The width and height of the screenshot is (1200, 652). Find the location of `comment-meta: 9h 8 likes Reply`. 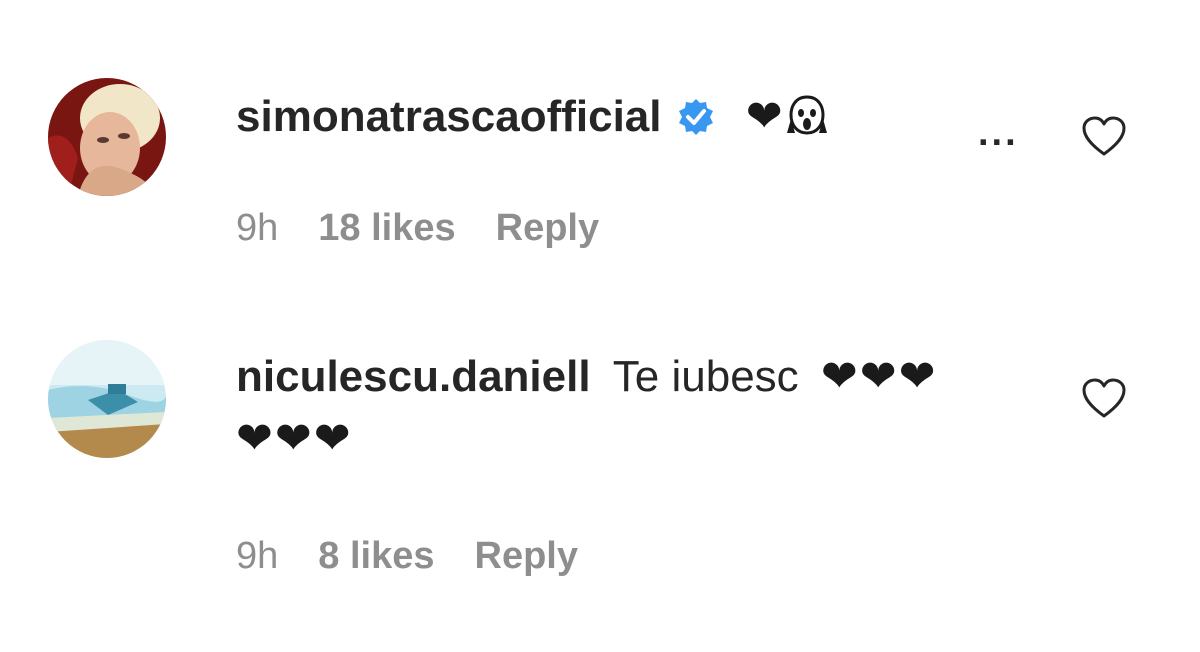

comment-meta: 9h 8 likes Reply is located at coordinates (427, 556).